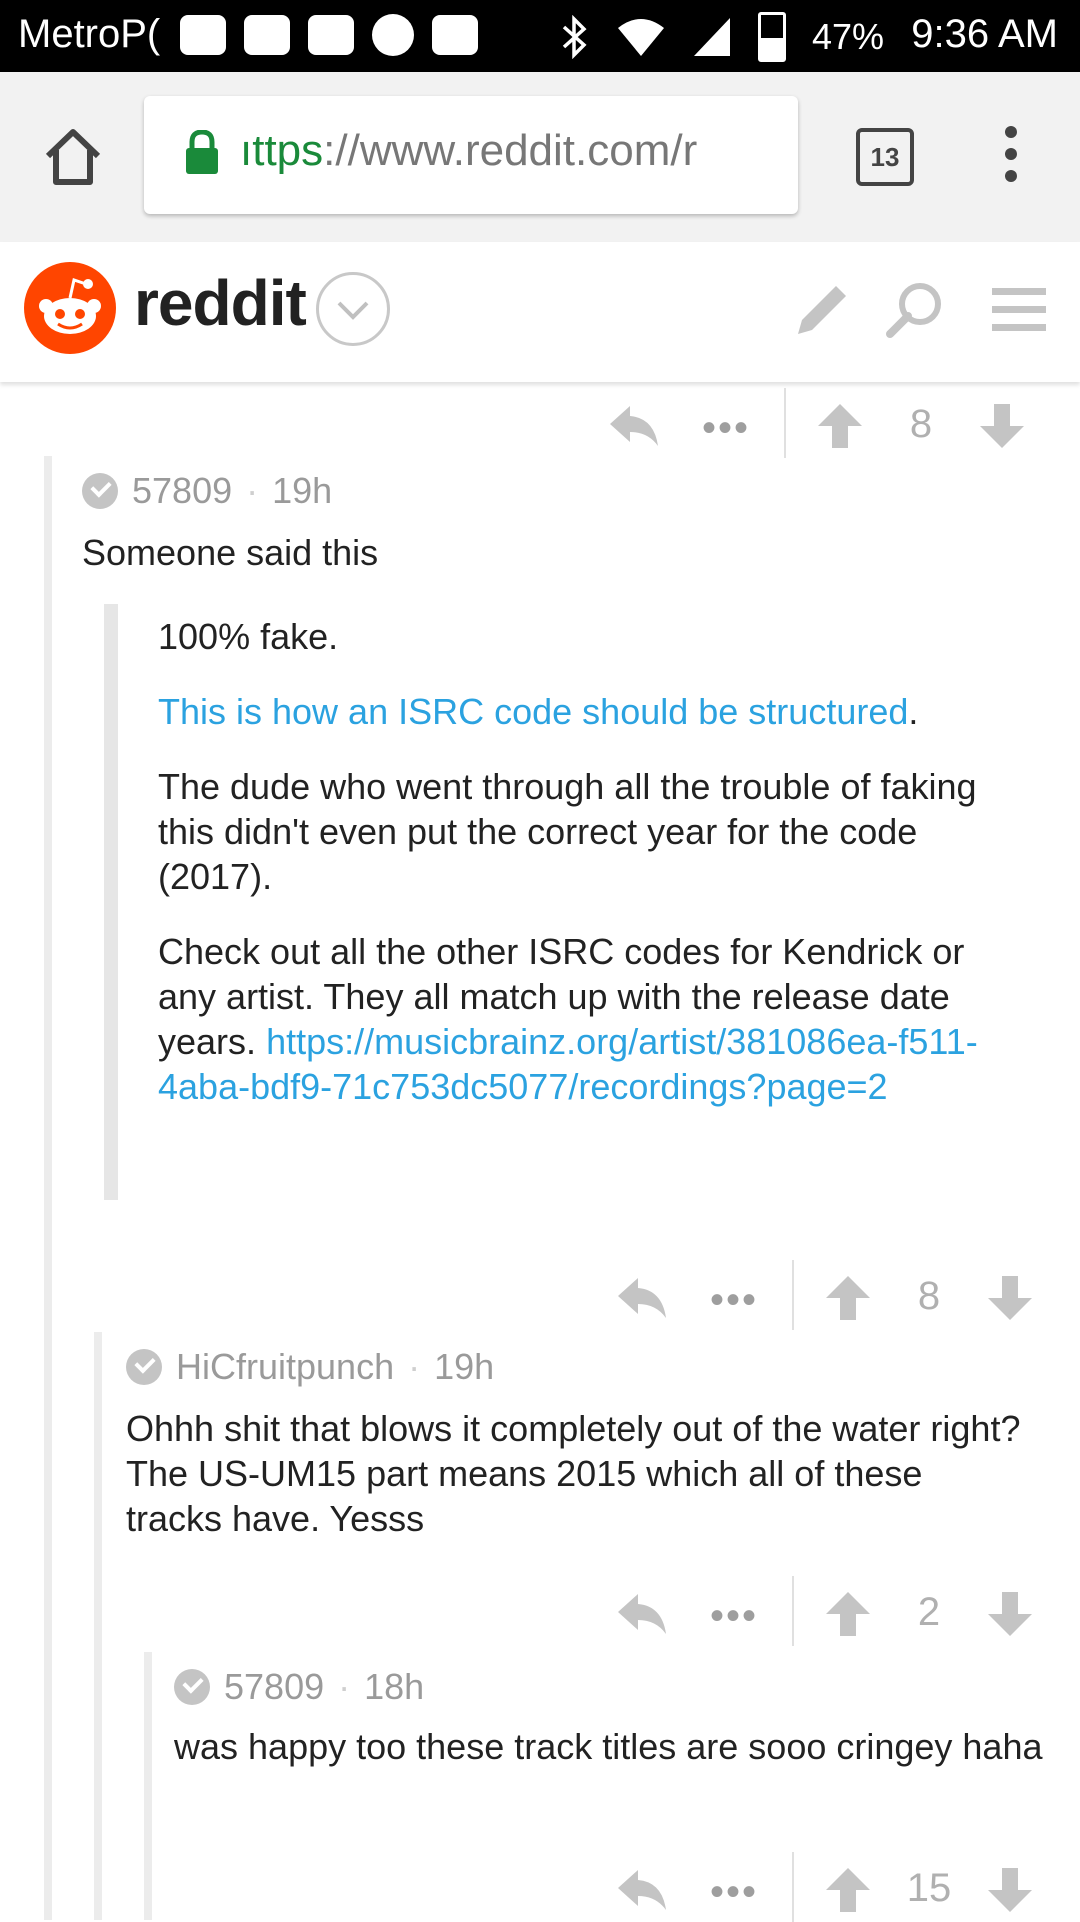 The height and width of the screenshot is (1922, 1080). Describe the element at coordinates (394, 1686) in the screenshot. I see `comment-age: 18h` at that location.